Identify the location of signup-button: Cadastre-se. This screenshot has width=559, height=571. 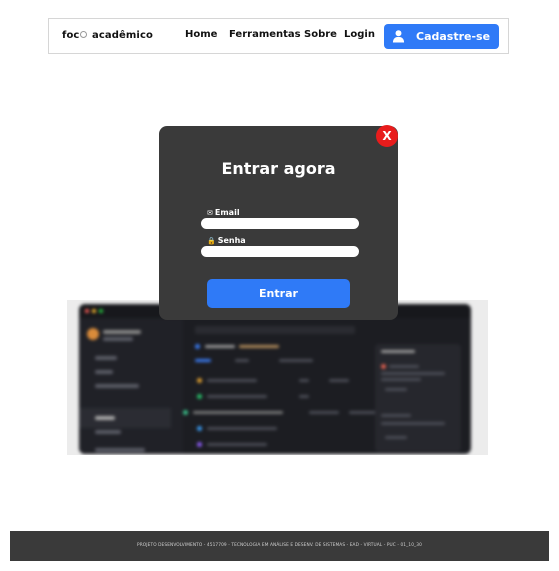
(441, 36).